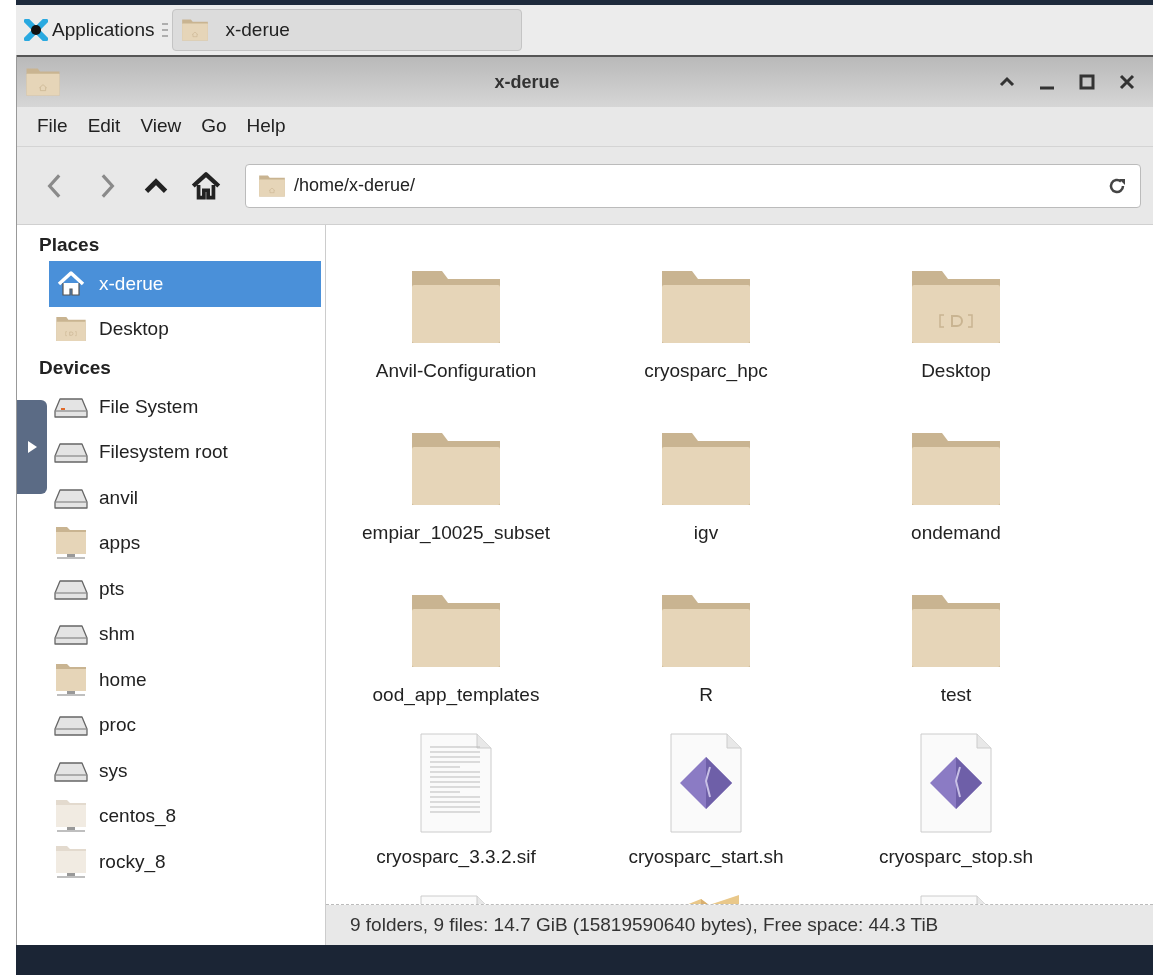 The image size is (1153, 975). I want to click on section-heading: Devices, so click(75, 367).